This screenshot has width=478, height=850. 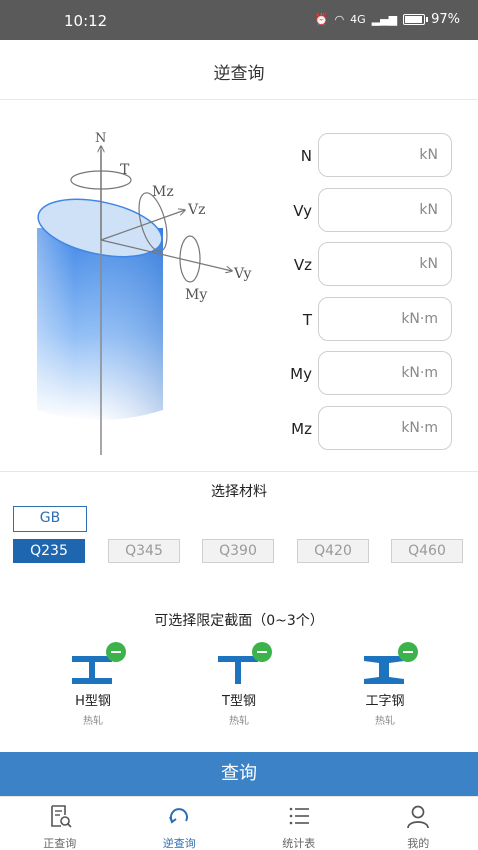 What do you see at coordinates (385, 264) in the screenshot?
I see `vz-input: kN` at bounding box center [385, 264].